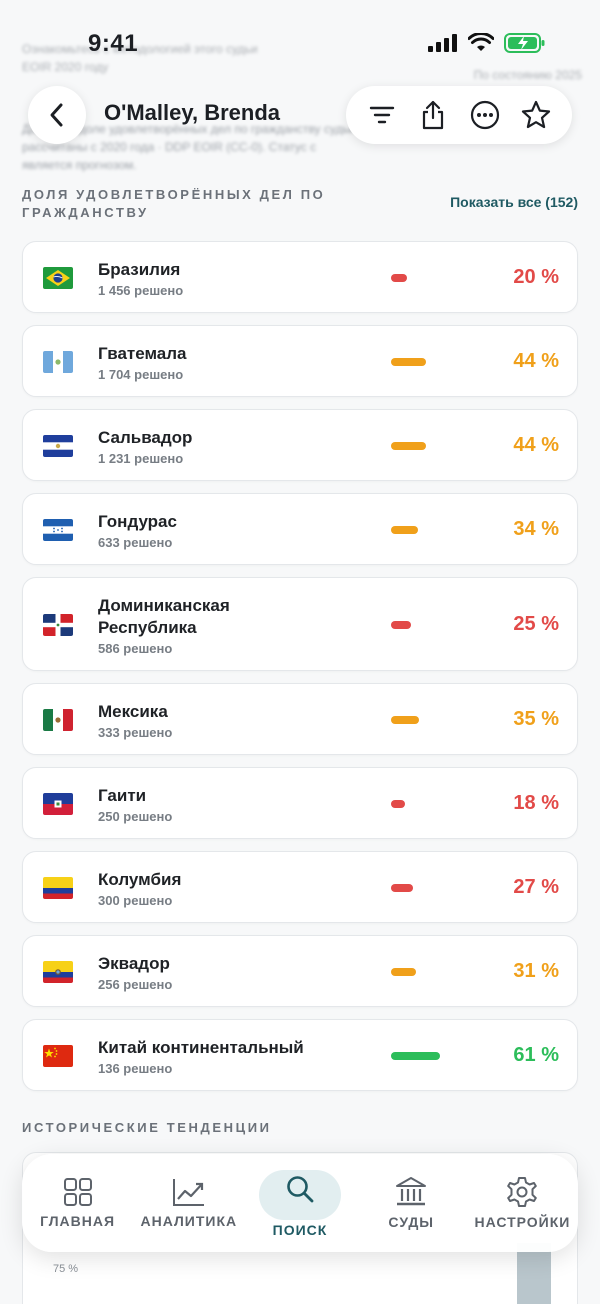  I want to click on flag-honduras-icon, so click(58, 530).